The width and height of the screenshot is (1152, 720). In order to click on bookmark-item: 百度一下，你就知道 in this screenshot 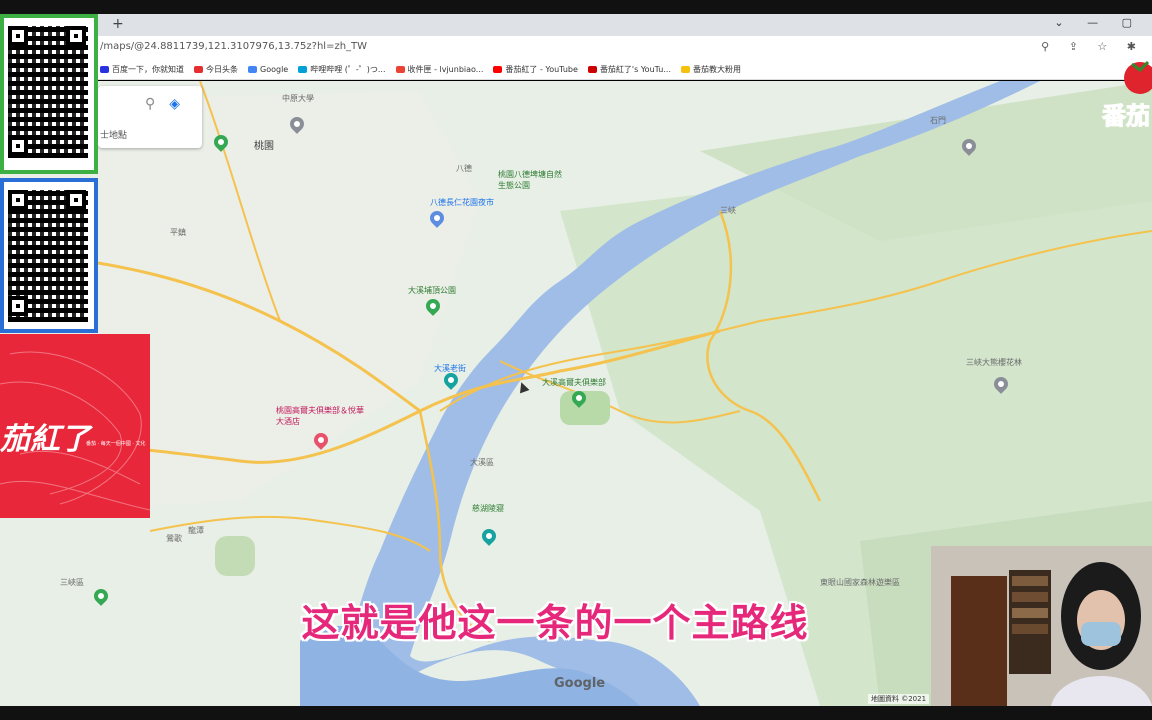, I will do `click(142, 69)`.